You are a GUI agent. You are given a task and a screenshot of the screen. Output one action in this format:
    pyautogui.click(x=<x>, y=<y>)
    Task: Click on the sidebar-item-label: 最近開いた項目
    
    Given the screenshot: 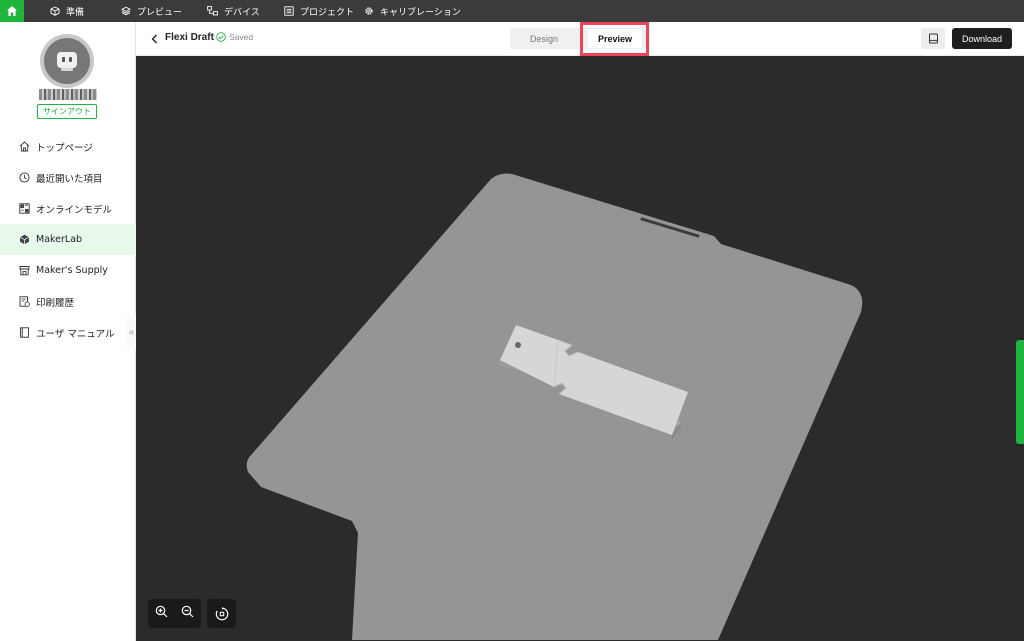 What is the action you would take?
    pyautogui.click(x=69, y=179)
    